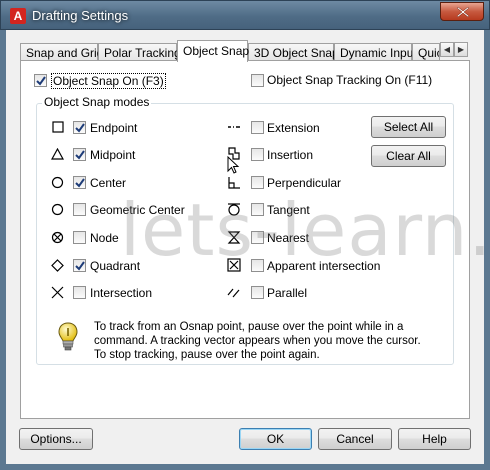  I want to click on center-circle-icon, so click(57, 182).